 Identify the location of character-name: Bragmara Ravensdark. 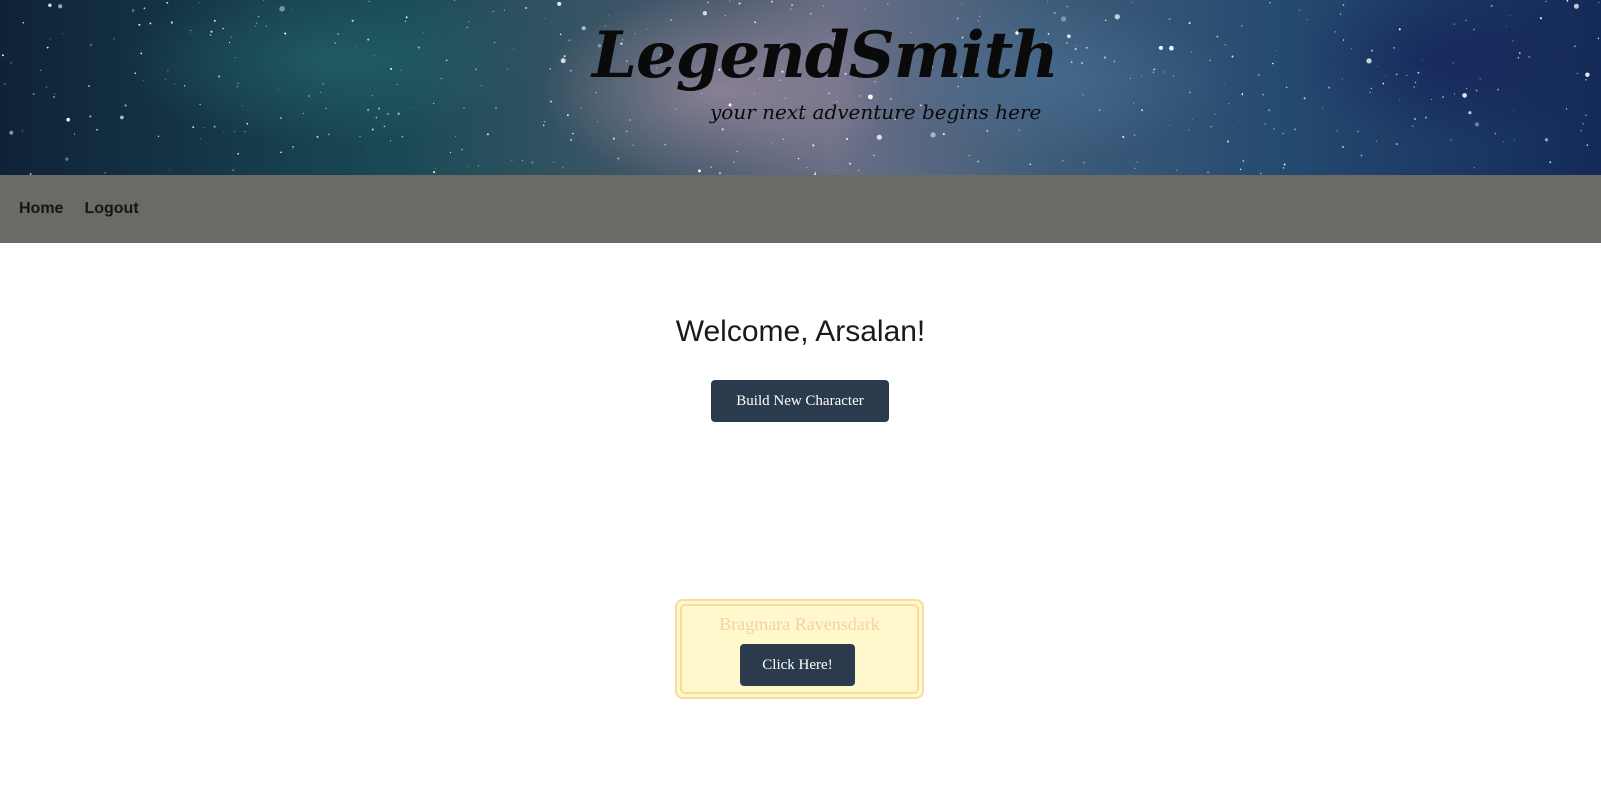
(799, 624).